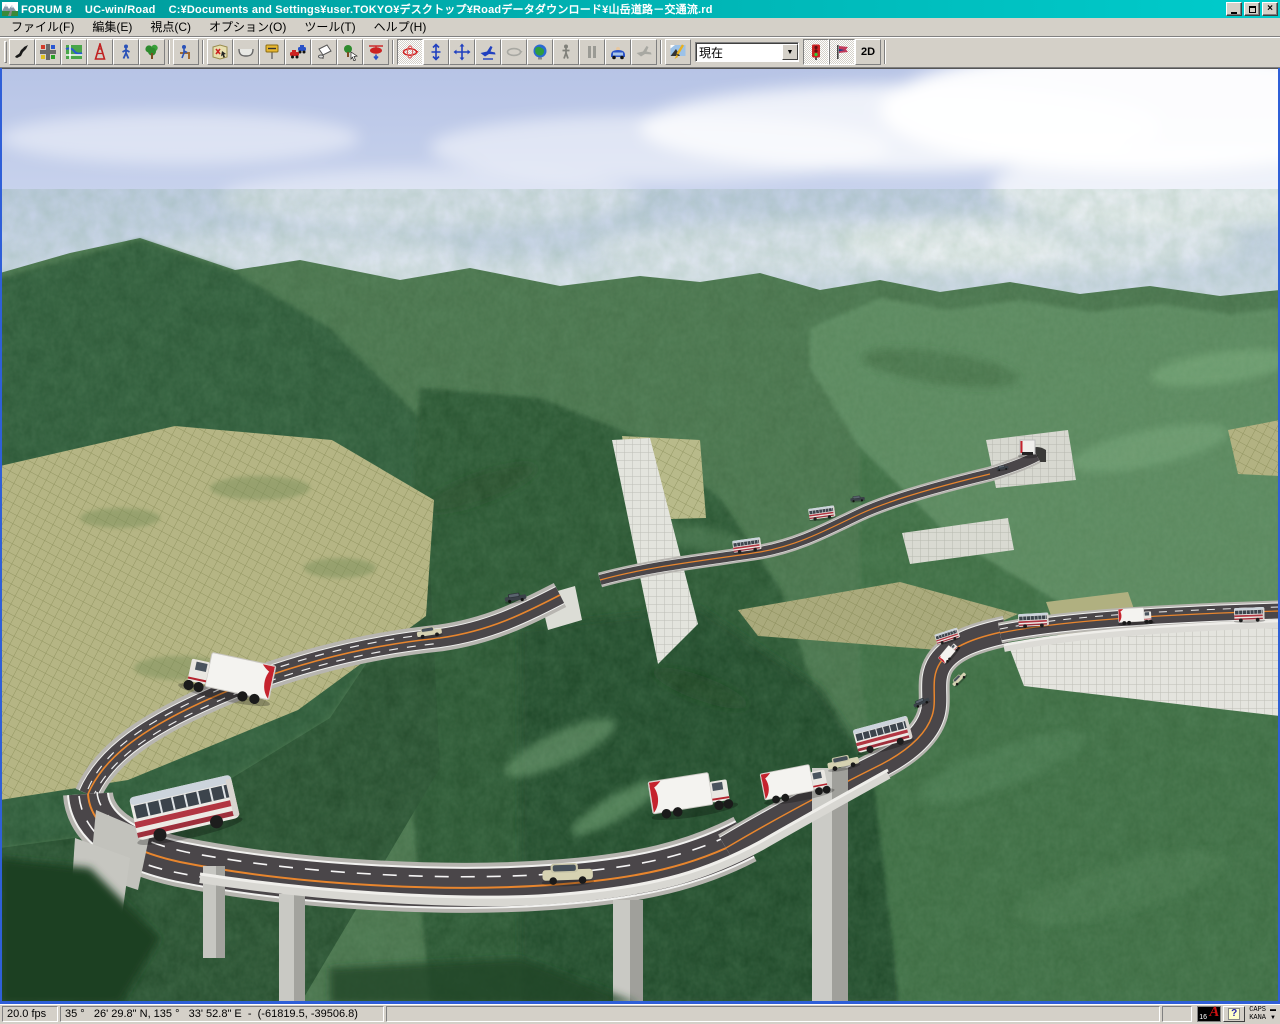 The height and width of the screenshot is (1024, 1280). What do you see at coordinates (773, 1013) in the screenshot?
I see `status-message-panel` at bounding box center [773, 1013].